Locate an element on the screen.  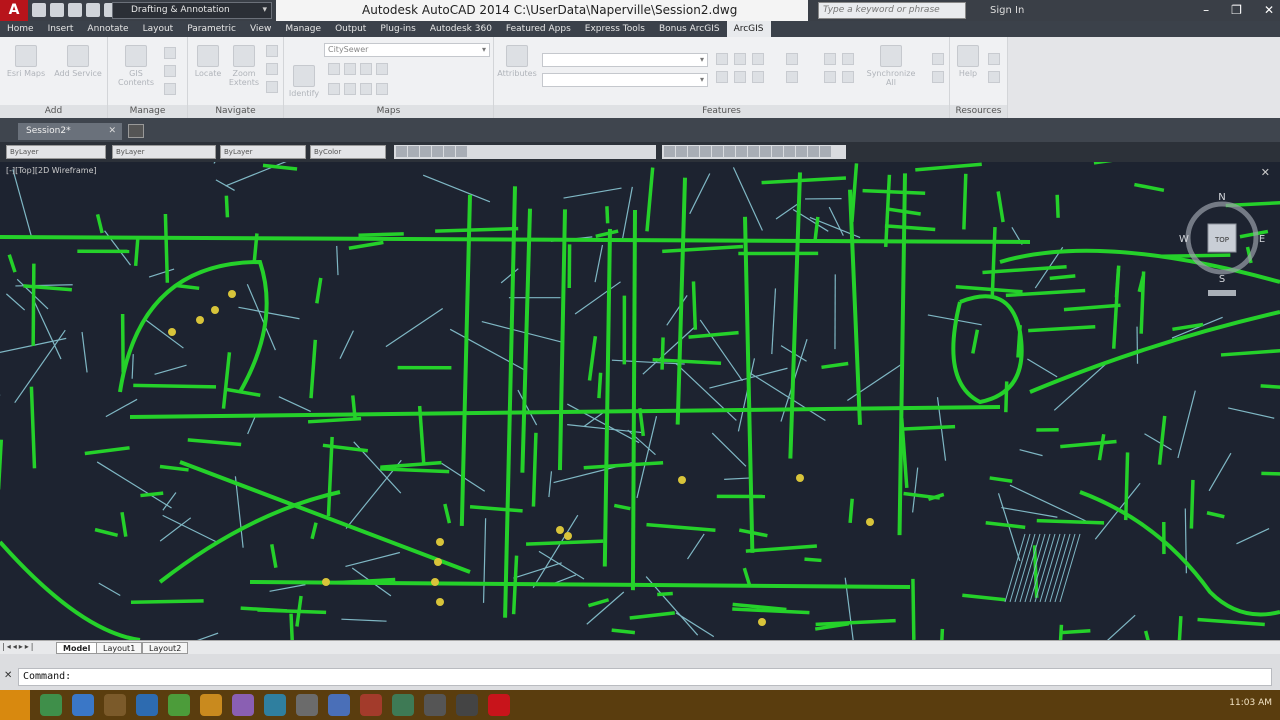
map-tool-icon is located at coordinates (366, 89).